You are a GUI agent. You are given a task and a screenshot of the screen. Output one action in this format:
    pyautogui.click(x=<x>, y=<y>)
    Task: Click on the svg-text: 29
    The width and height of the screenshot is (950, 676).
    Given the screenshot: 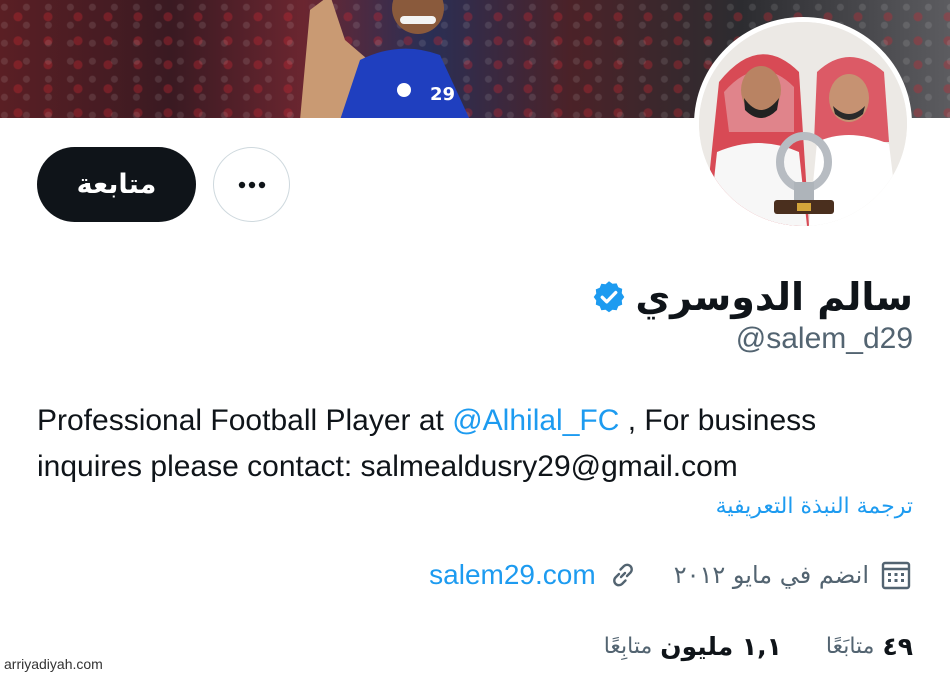 What is the action you would take?
    pyautogui.click(x=442, y=94)
    